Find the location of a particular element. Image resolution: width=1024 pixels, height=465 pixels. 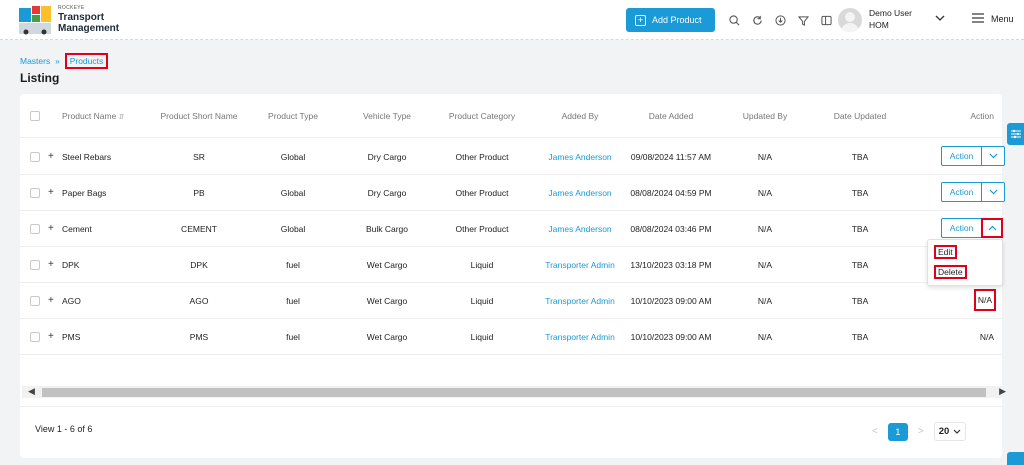

page-number: 1 is located at coordinates (897, 431).